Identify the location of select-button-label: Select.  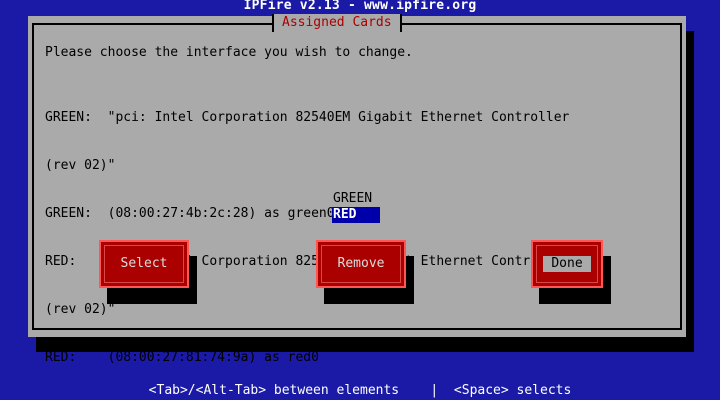
(144, 263).